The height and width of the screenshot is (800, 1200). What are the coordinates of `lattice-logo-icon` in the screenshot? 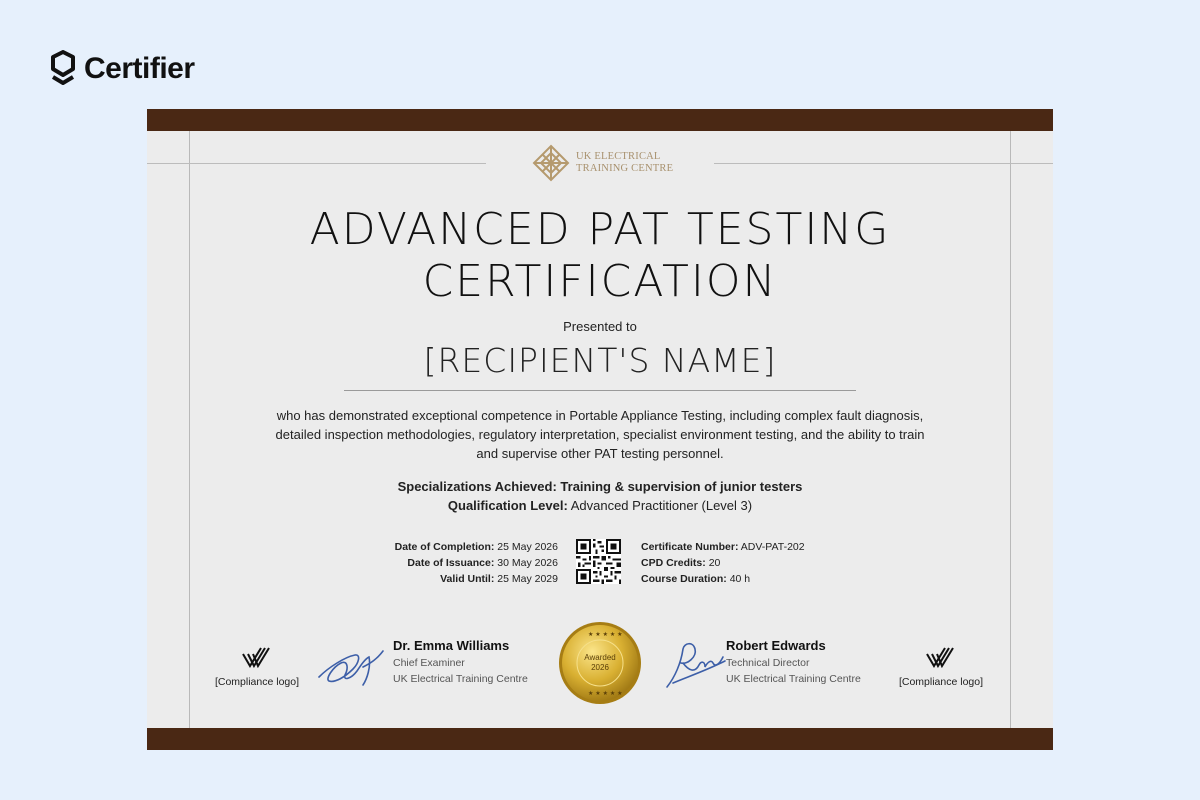 It's located at (551, 163).